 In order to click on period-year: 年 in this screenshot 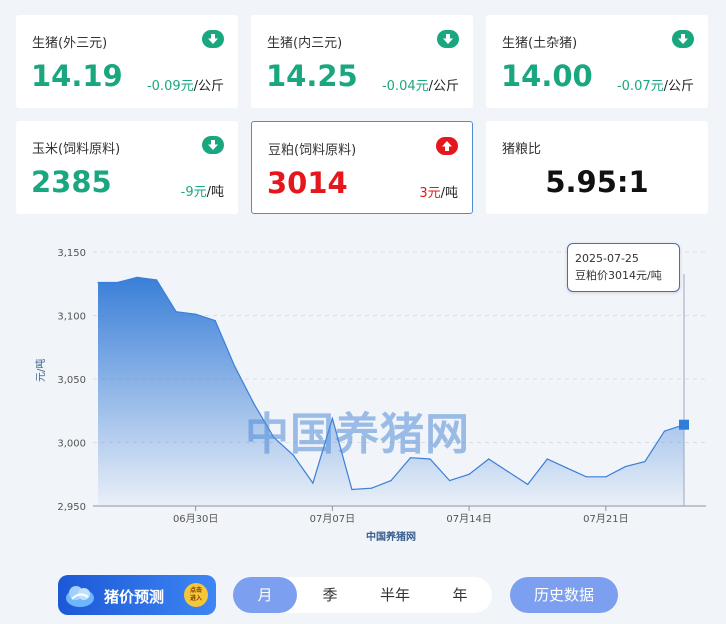, I will do `click(460, 595)`.